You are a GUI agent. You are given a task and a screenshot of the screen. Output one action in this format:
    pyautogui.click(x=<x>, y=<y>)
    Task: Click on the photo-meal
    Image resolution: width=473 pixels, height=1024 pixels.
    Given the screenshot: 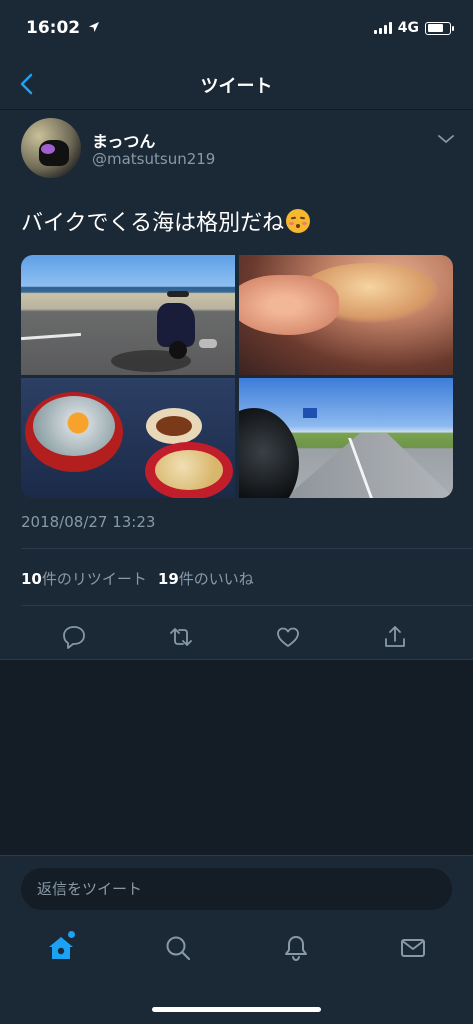 What is the action you would take?
    pyautogui.click(x=128, y=438)
    